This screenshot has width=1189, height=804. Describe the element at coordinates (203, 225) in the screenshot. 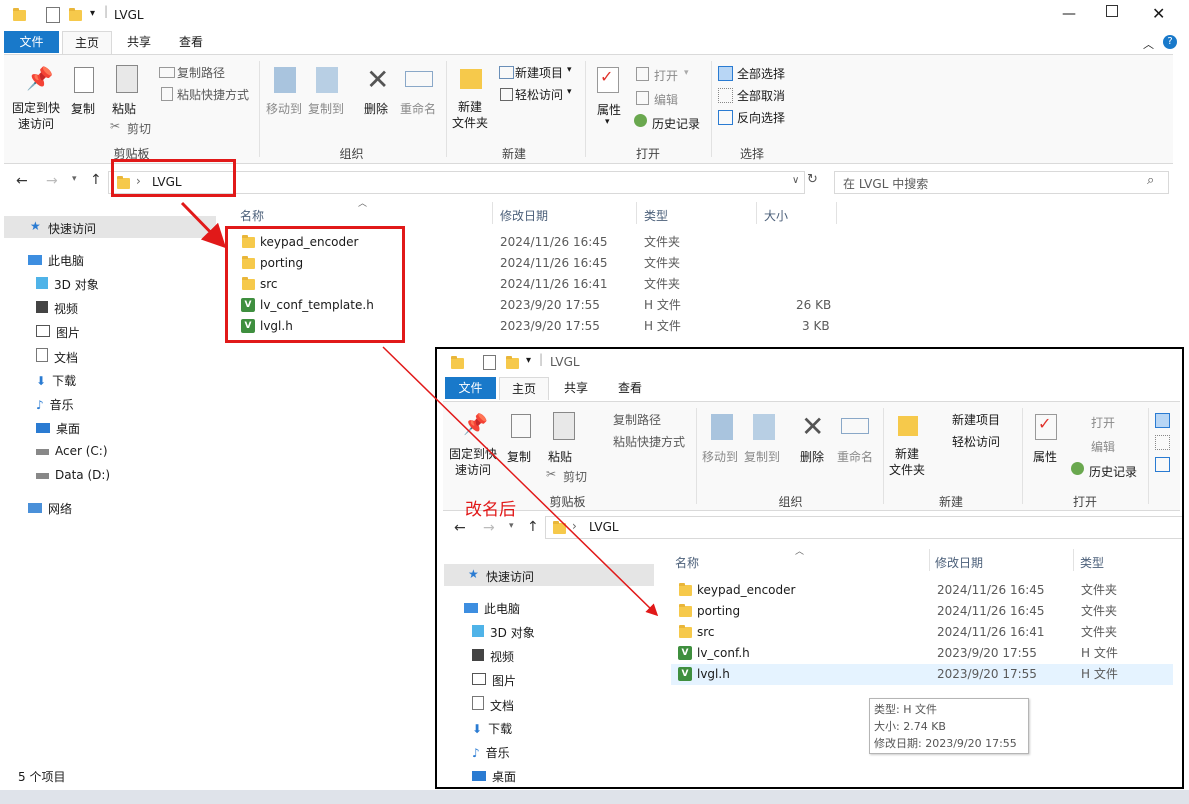

I see `arrow-address-to-files` at that location.